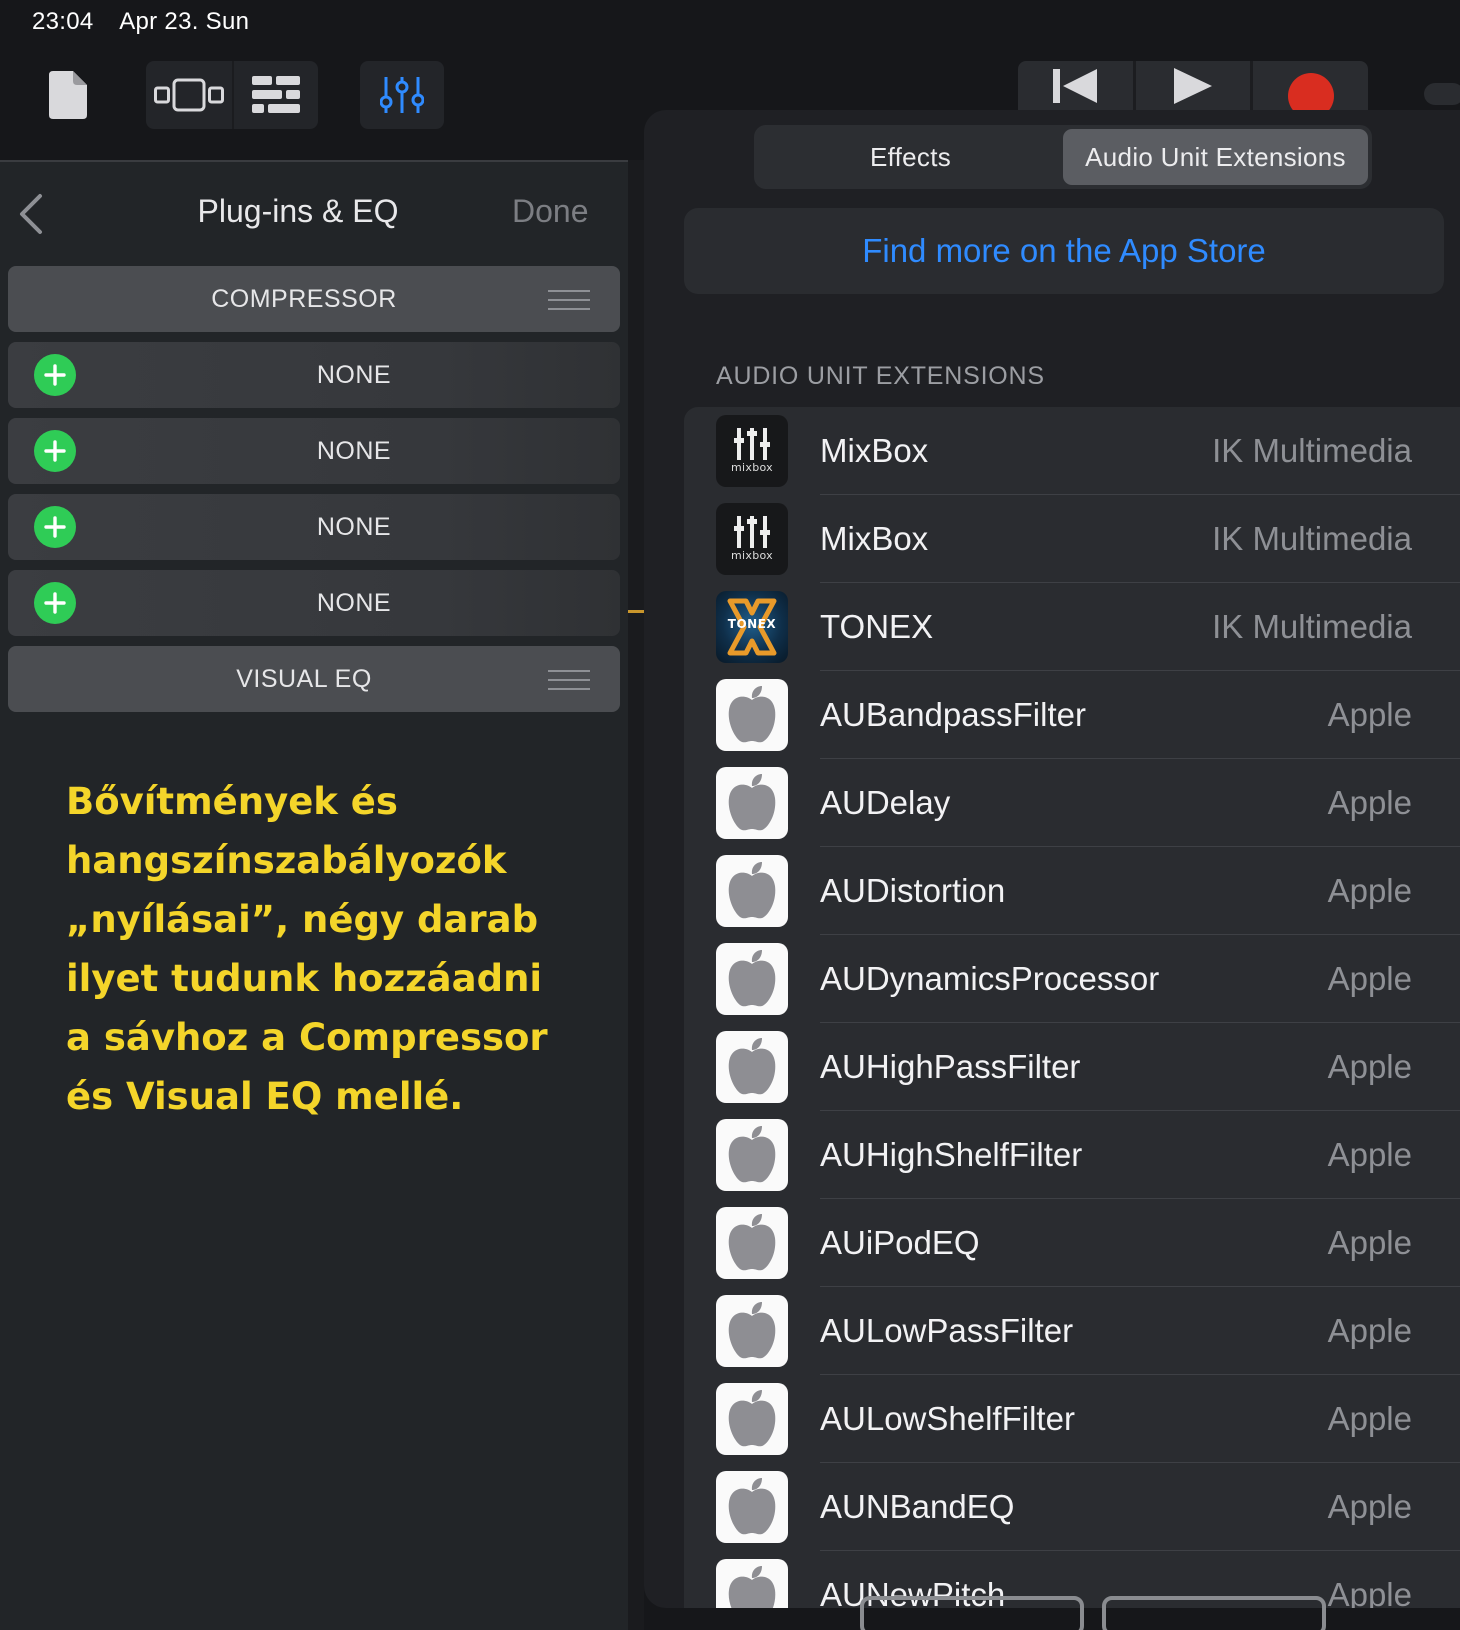 The width and height of the screenshot is (1460, 1630). I want to click on extension-name: AUBandpassFilter, so click(953, 714).